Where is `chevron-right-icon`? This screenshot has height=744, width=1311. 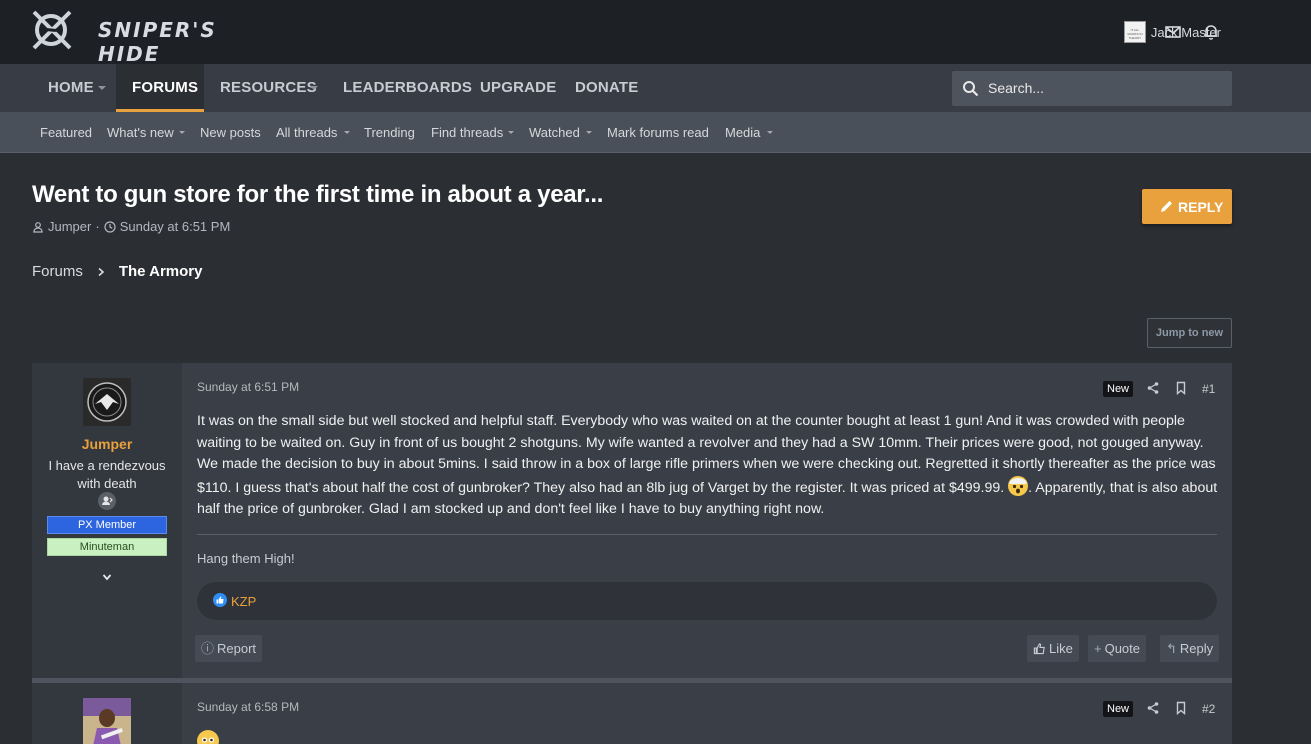
chevron-right-icon is located at coordinates (101, 271).